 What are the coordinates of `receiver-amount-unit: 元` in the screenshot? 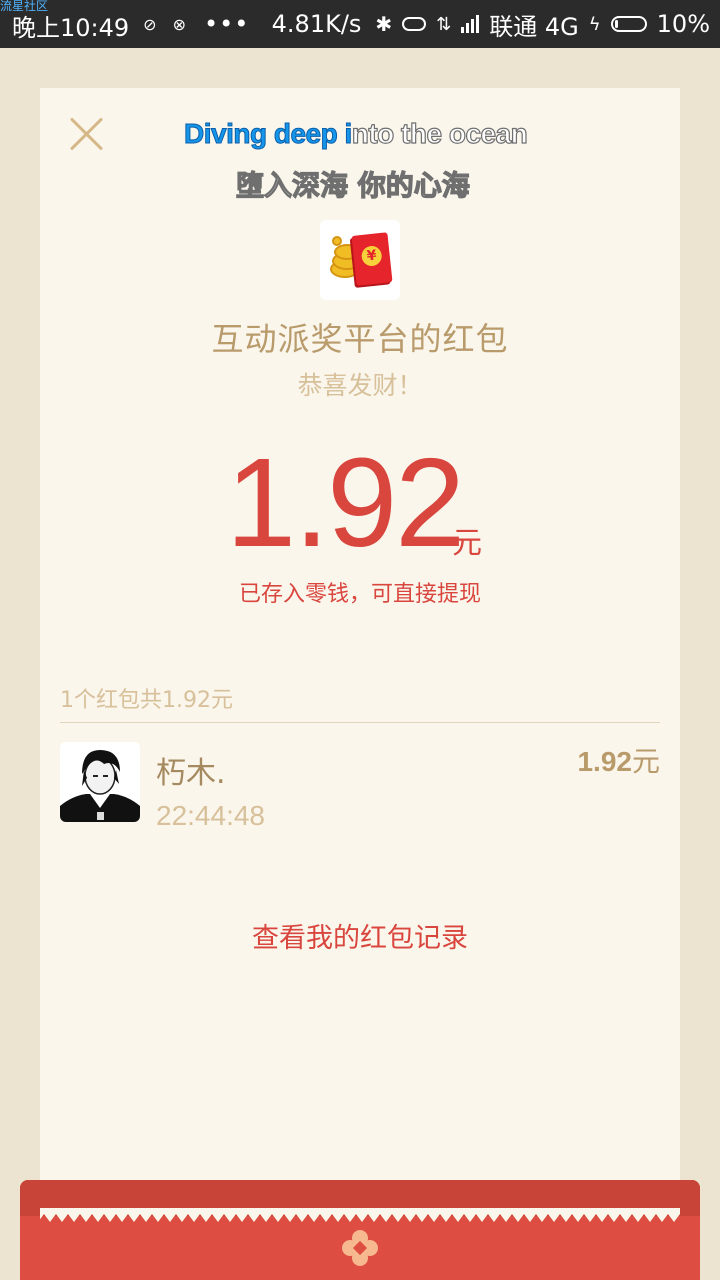 It's located at (645, 761).